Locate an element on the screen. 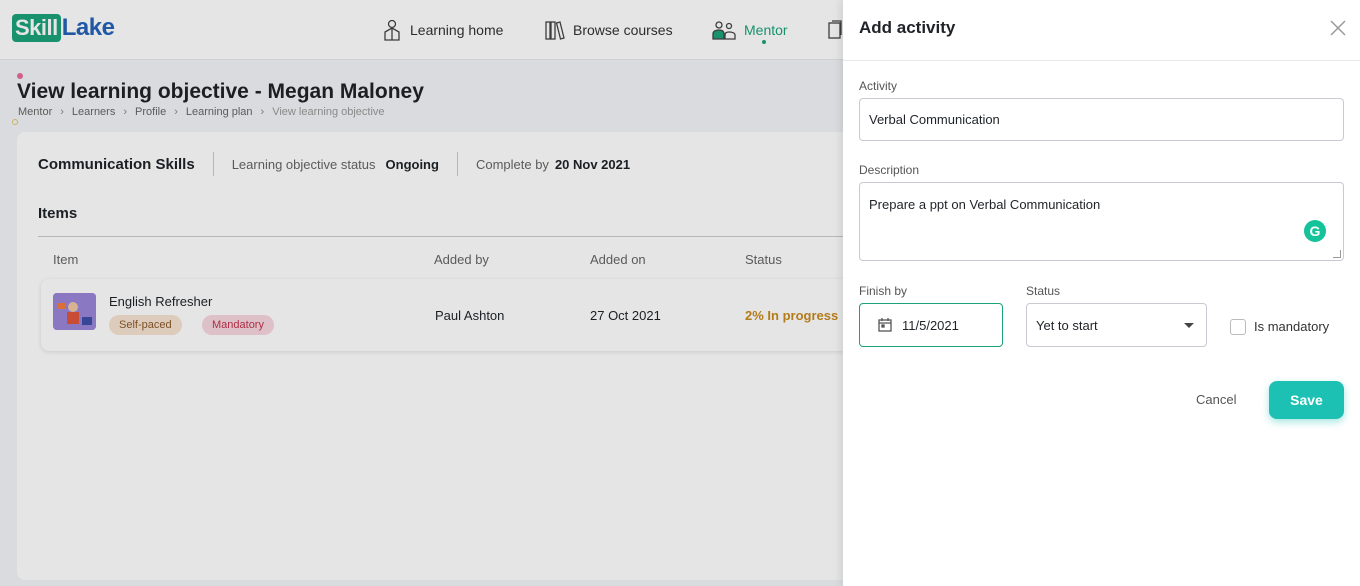  is-mandatory-checkbox is located at coordinates (1238, 327).